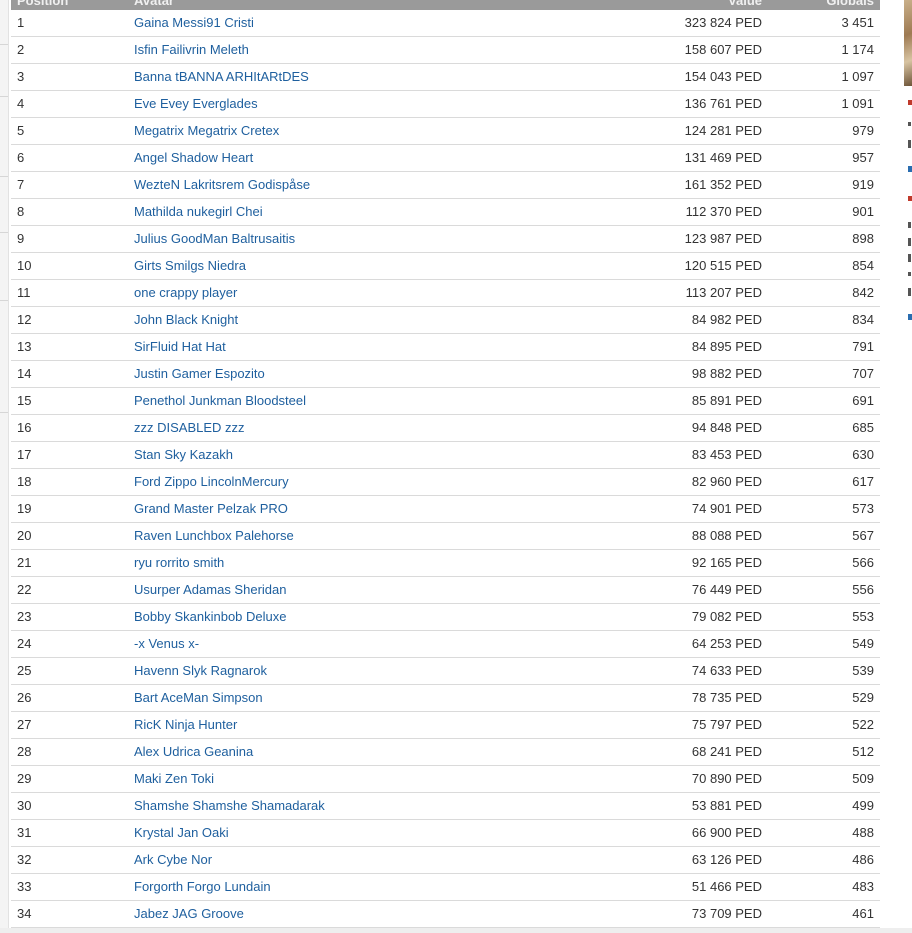 Image resolution: width=912 pixels, height=933 pixels. I want to click on value-cell: 88 088 PED, so click(726, 535).